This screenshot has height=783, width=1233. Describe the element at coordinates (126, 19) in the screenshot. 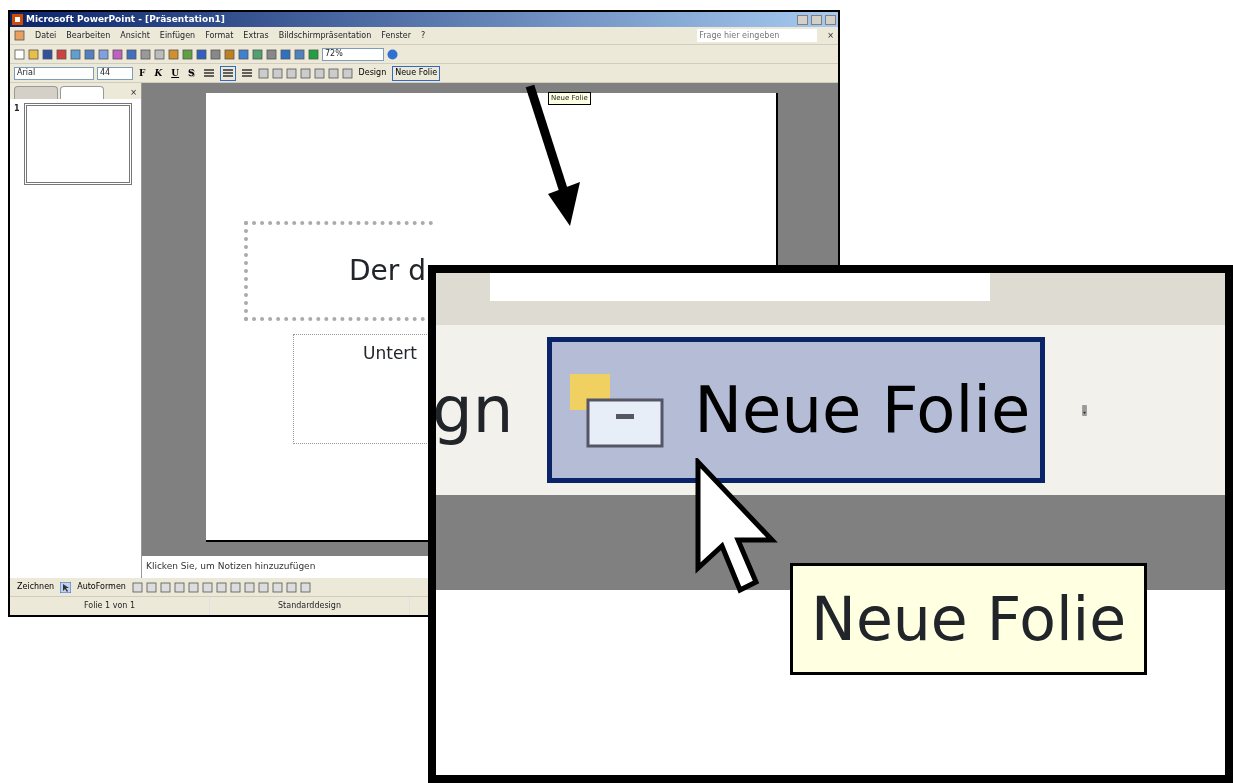

I see `window-title: Microsoft PowerPoint - [Präsentation1]` at that location.